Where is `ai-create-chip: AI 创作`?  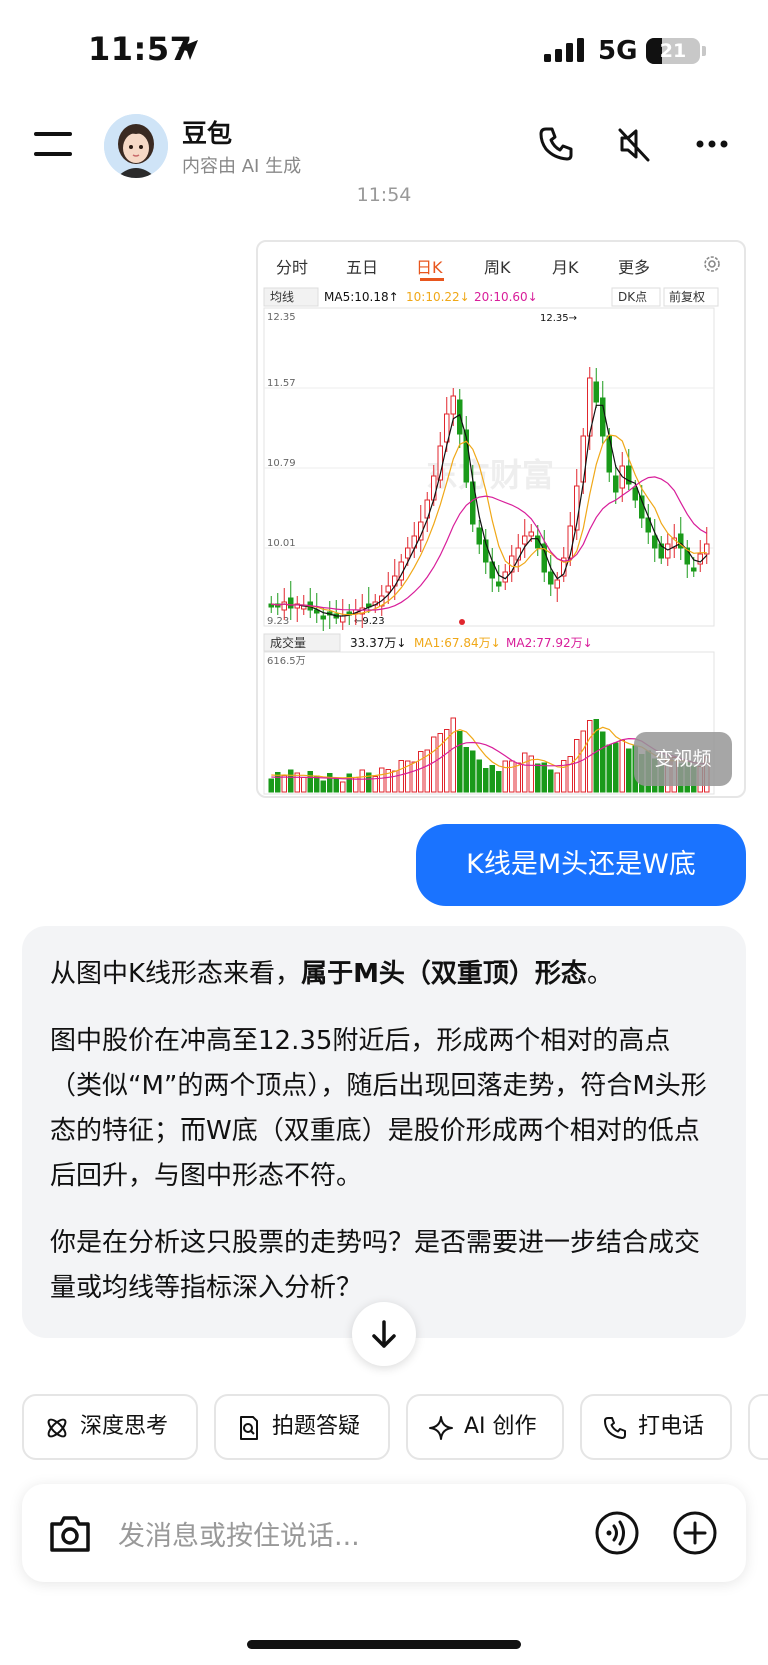 ai-create-chip: AI 创作 is located at coordinates (485, 1427).